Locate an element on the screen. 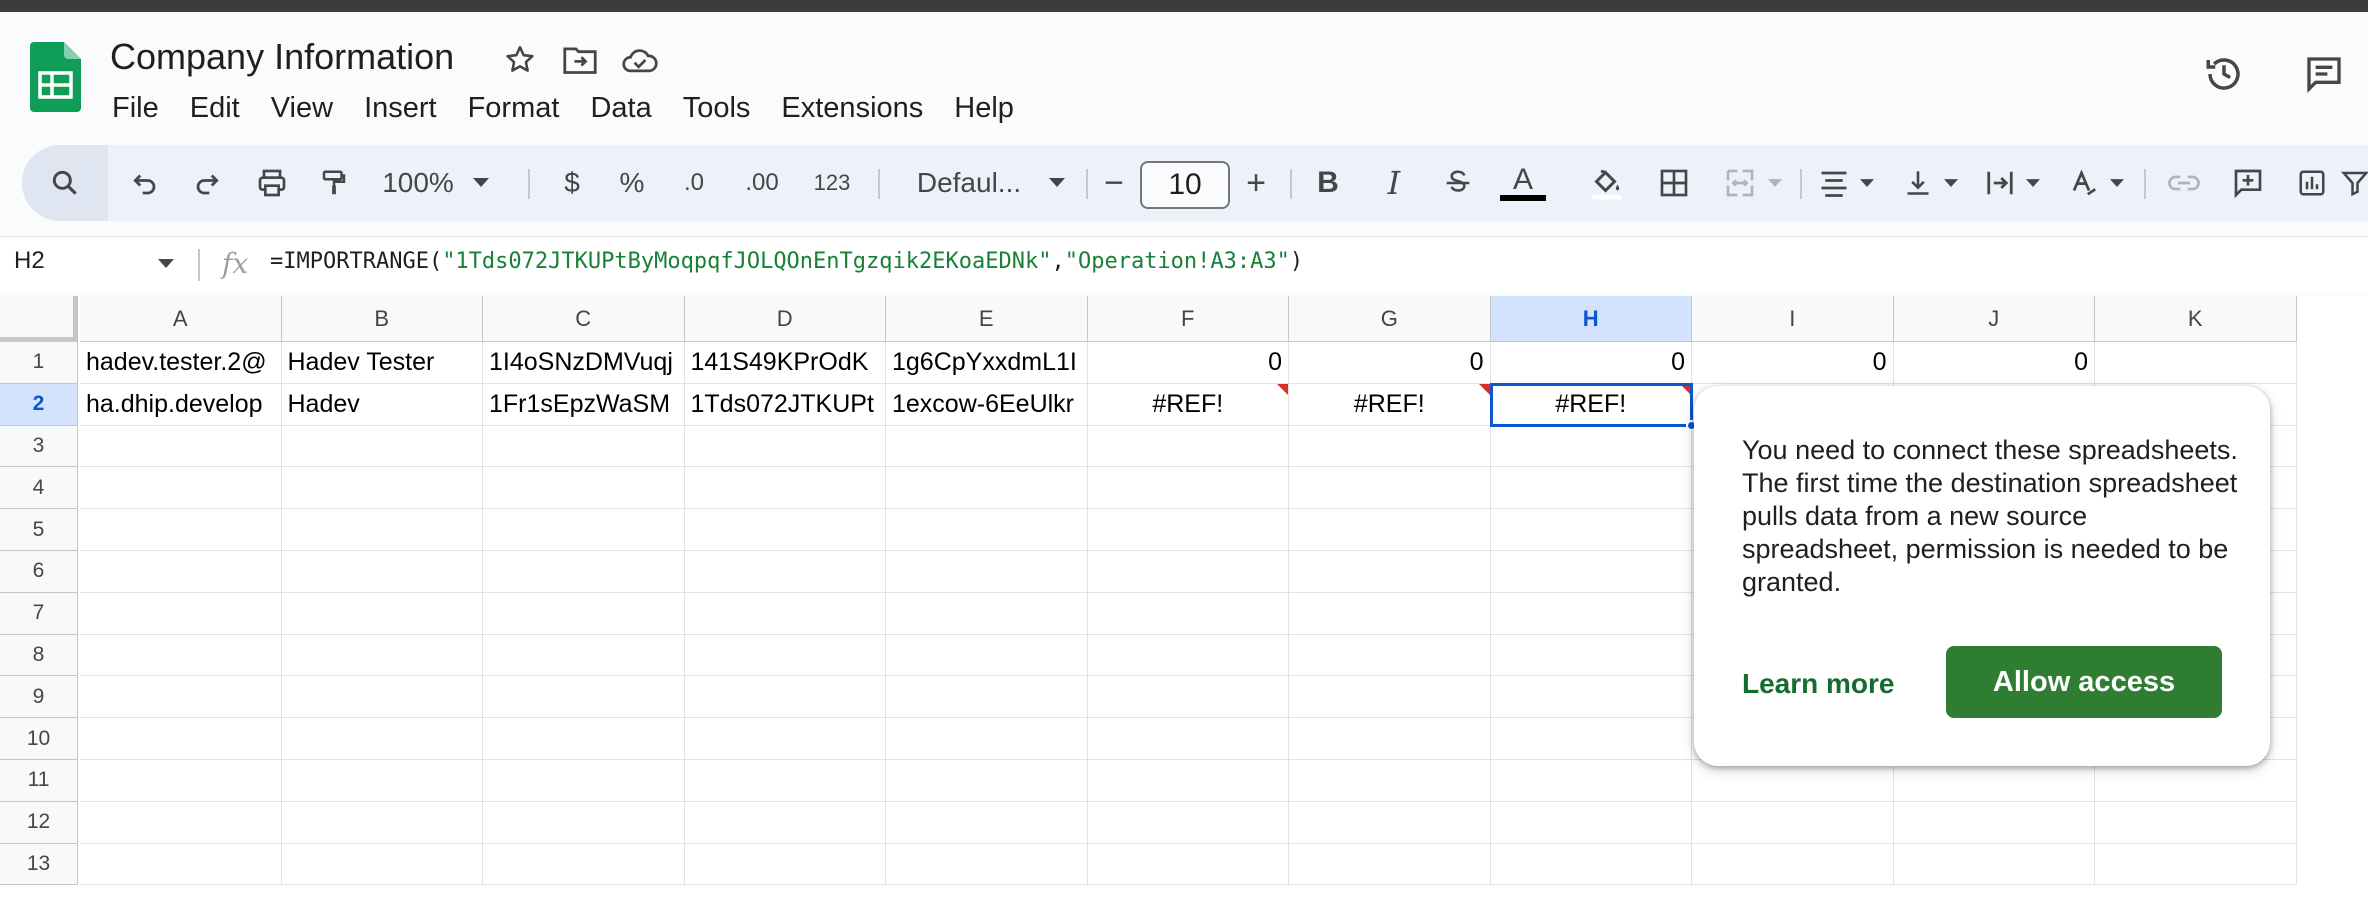 The image size is (2368, 900). fill-color-icon is located at coordinates (1607, 183).